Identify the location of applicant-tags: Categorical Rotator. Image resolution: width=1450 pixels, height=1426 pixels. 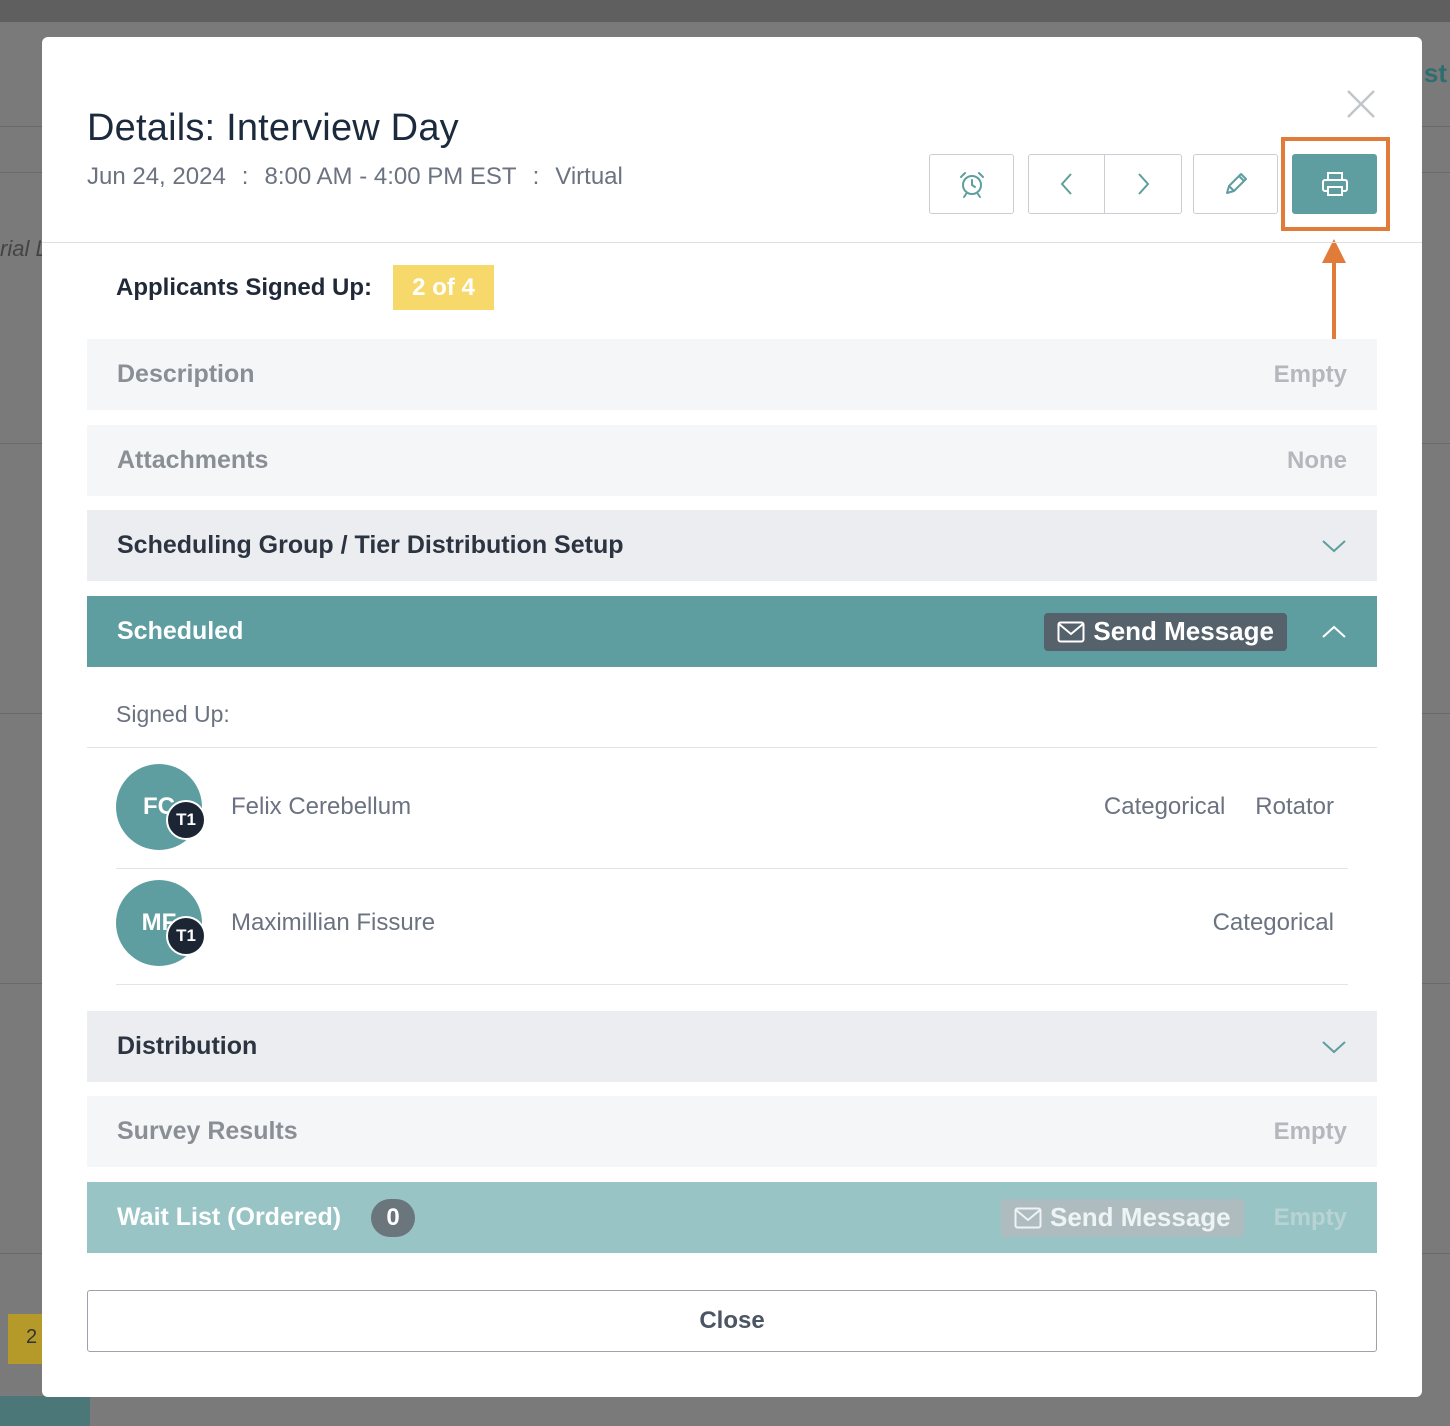
(1219, 807).